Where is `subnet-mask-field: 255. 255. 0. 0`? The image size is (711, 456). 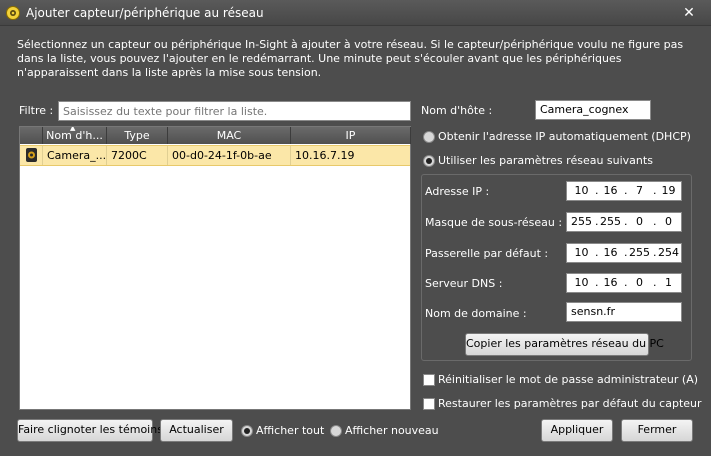
subnet-mask-field: 255. 255. 0. 0 is located at coordinates (624, 222).